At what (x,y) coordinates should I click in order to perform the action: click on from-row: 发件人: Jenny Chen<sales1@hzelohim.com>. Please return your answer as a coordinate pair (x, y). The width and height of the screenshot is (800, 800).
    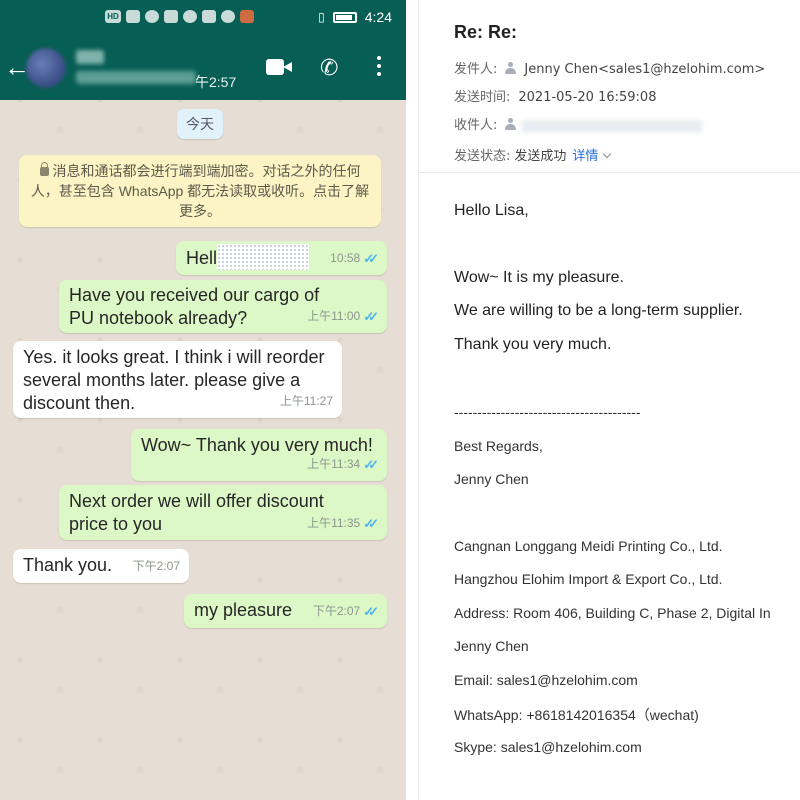
    Looking at the image, I should click on (609, 67).